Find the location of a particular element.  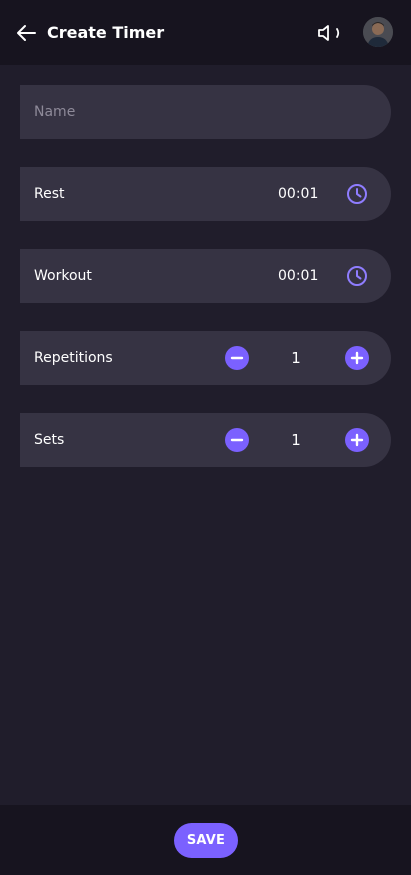

repetitions-row: Repetitions 1 is located at coordinates (205, 358).